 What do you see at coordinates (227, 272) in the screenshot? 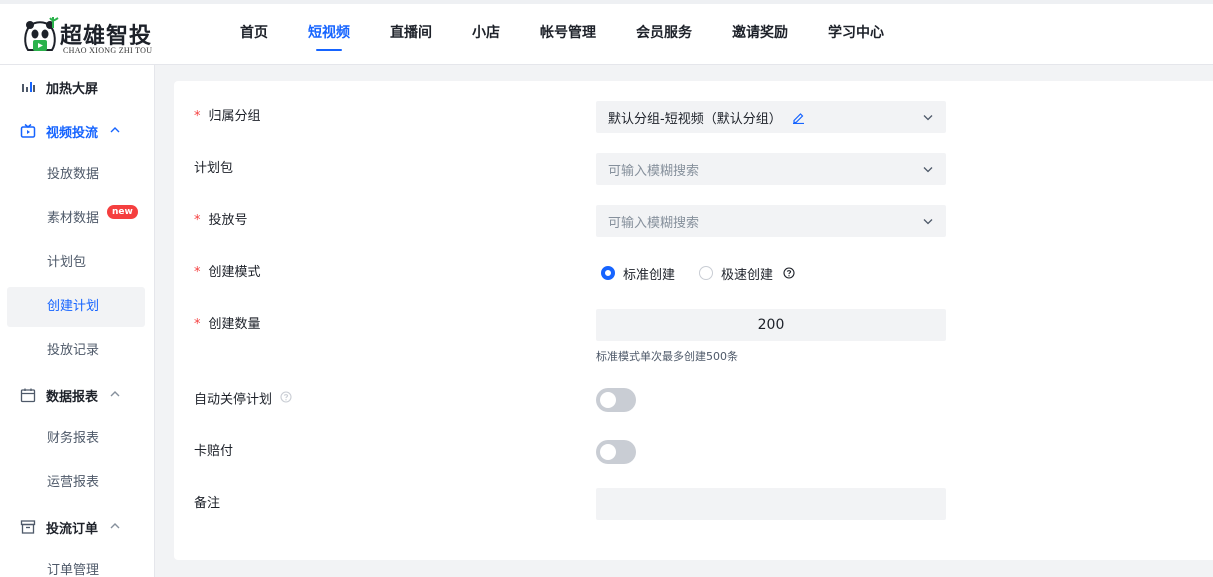
I see `mode-label: * 创建模式` at bounding box center [227, 272].